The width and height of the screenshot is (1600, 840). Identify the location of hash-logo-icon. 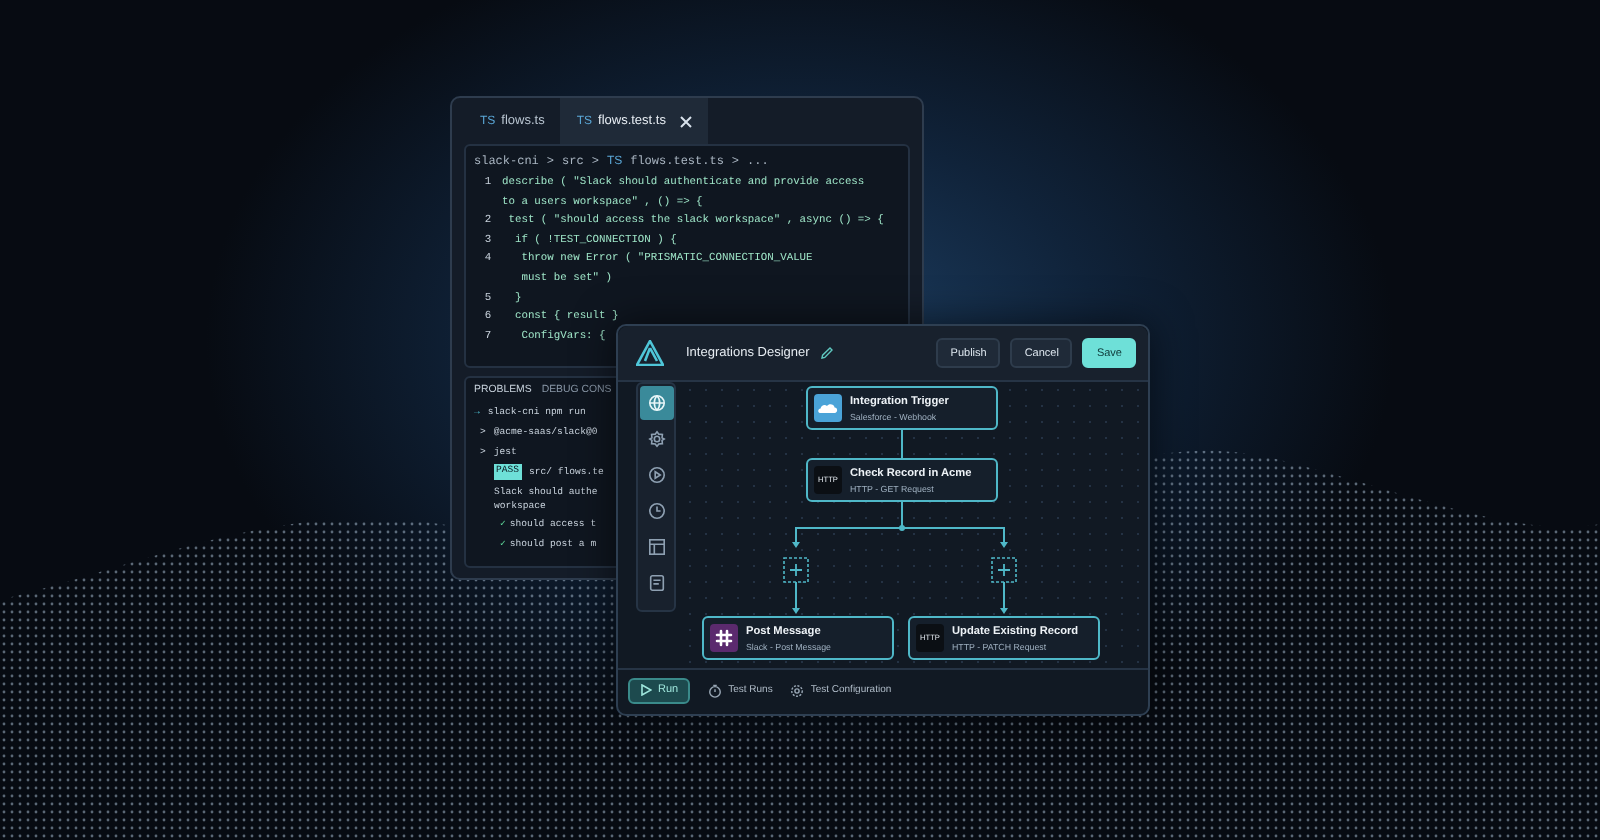
(724, 638).